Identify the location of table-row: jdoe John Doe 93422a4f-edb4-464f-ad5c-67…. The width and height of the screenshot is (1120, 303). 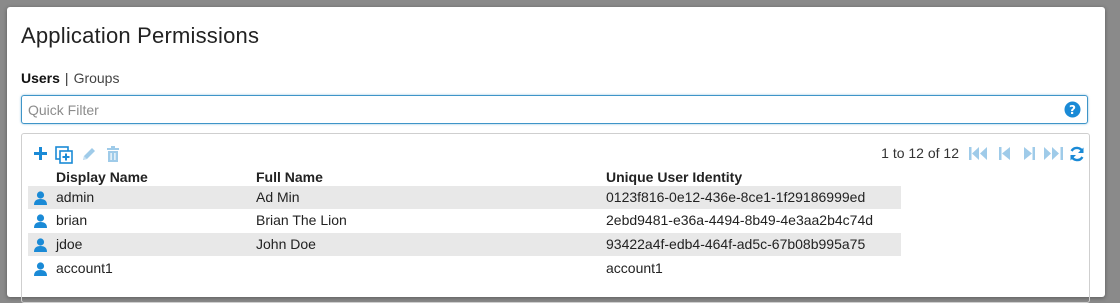
(464, 244).